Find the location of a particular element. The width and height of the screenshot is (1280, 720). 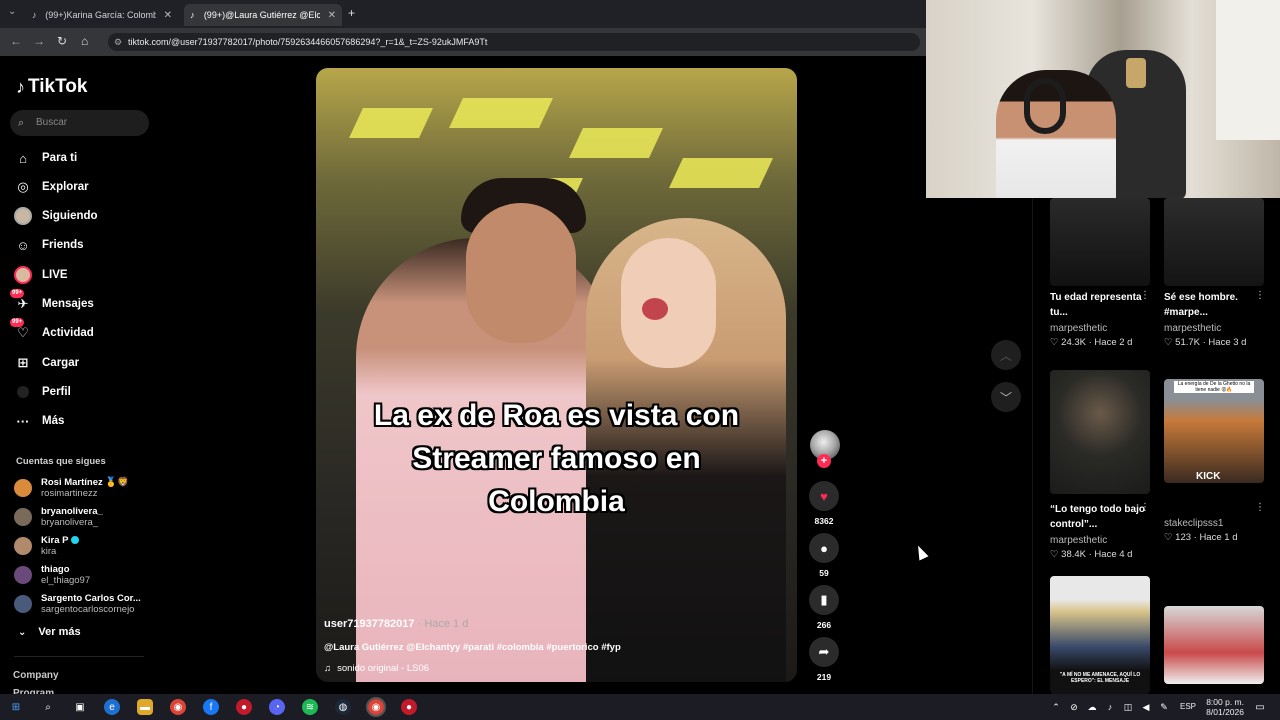

browser-tab-1-label: (99+)Karina García: Colombia's is located at coordinates (100, 15).